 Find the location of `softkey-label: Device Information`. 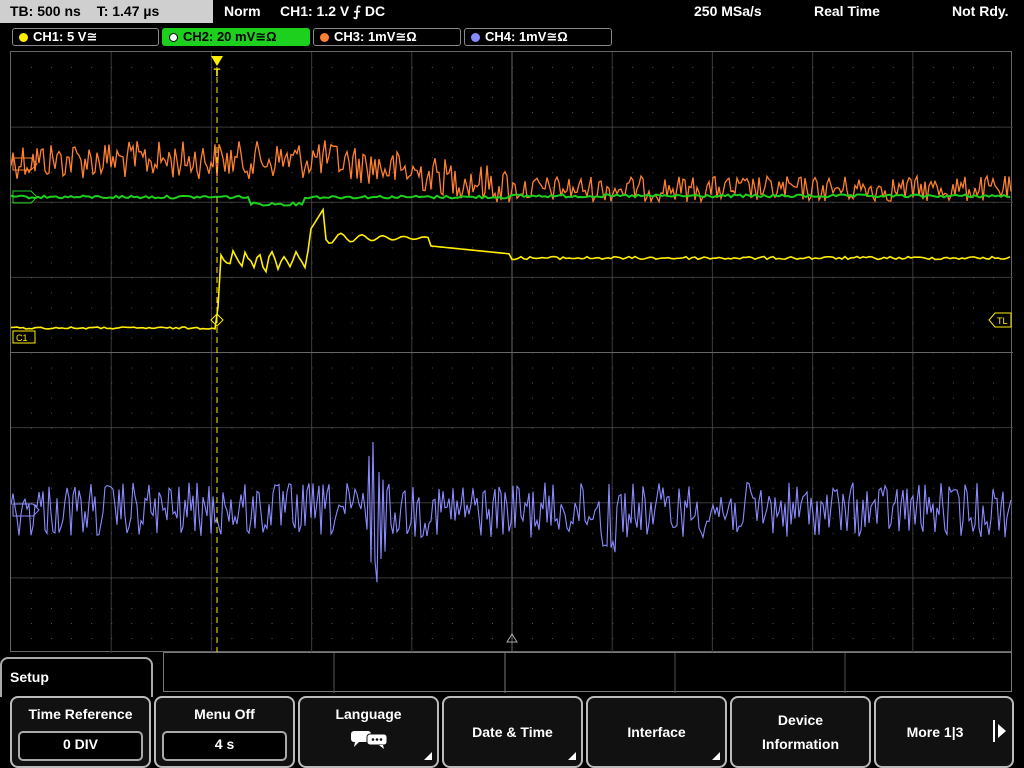

softkey-label: Device Information is located at coordinates (800, 732).